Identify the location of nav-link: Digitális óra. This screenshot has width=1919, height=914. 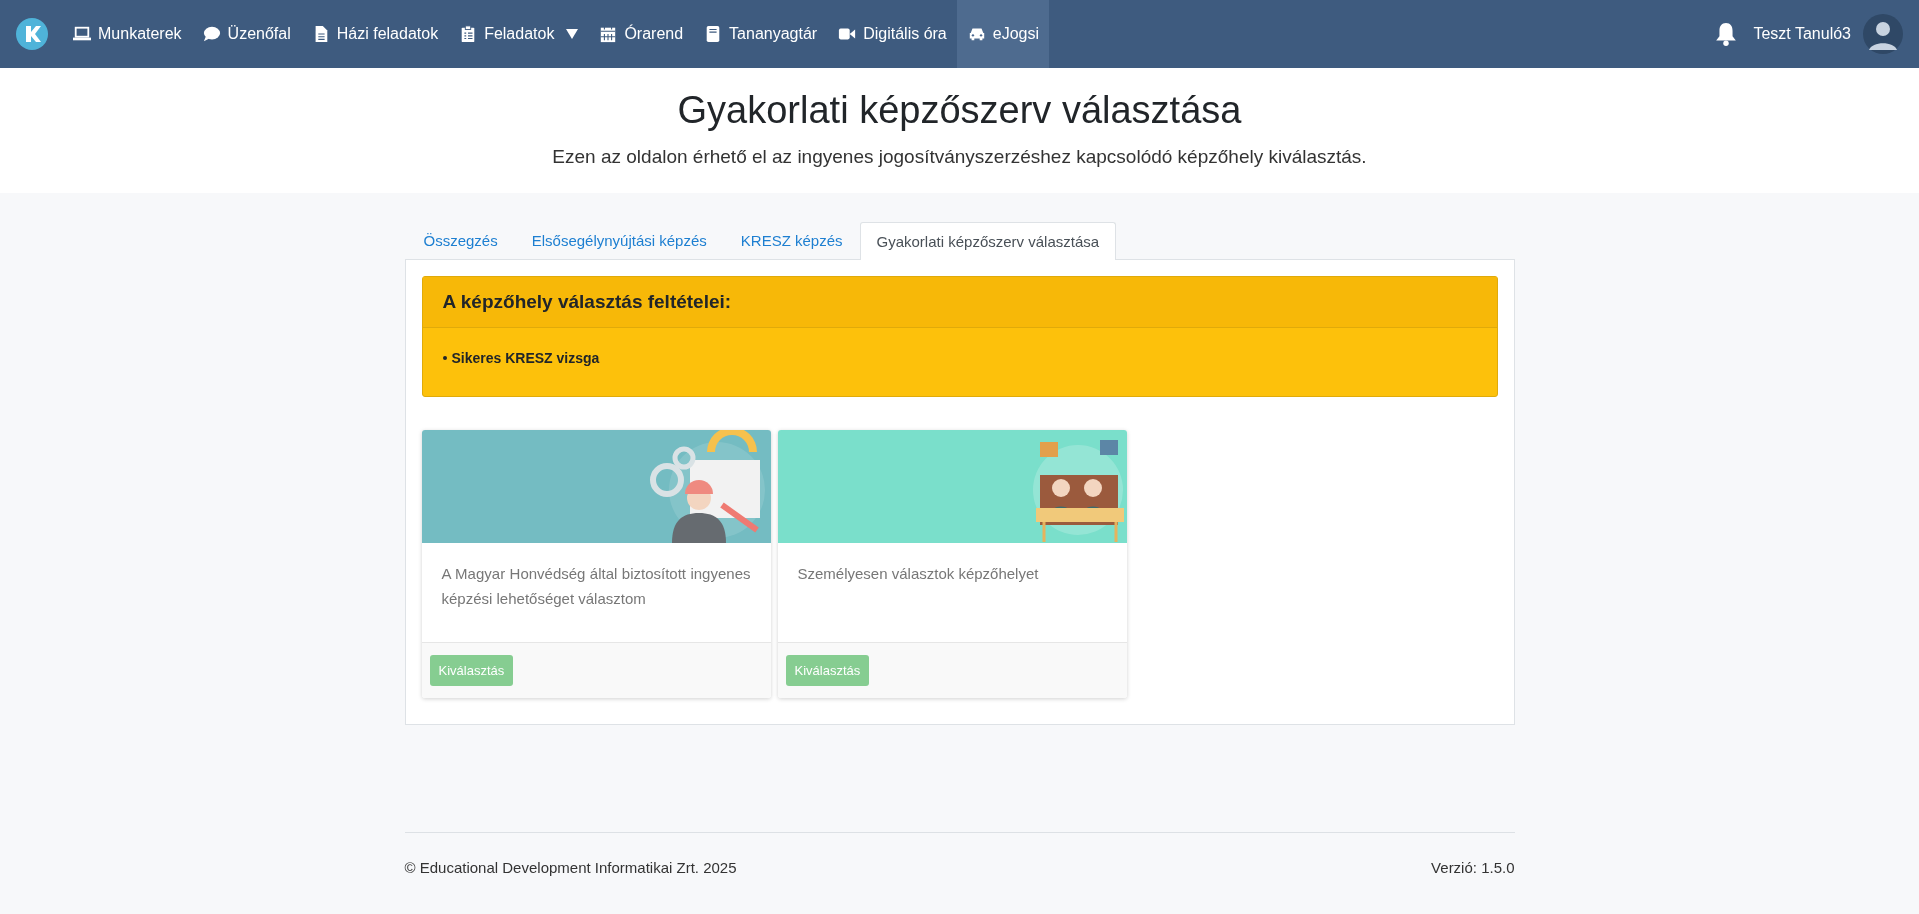
(892, 34).